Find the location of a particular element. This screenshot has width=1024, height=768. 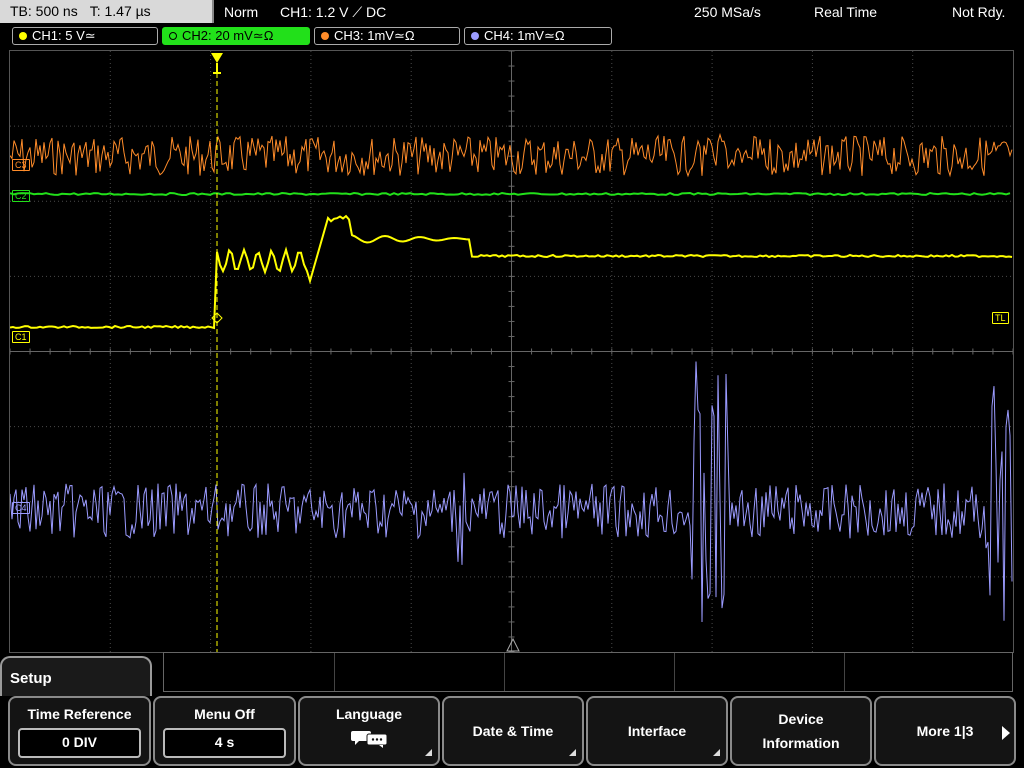

ch3-offset-marker: C3 is located at coordinates (21, 165).